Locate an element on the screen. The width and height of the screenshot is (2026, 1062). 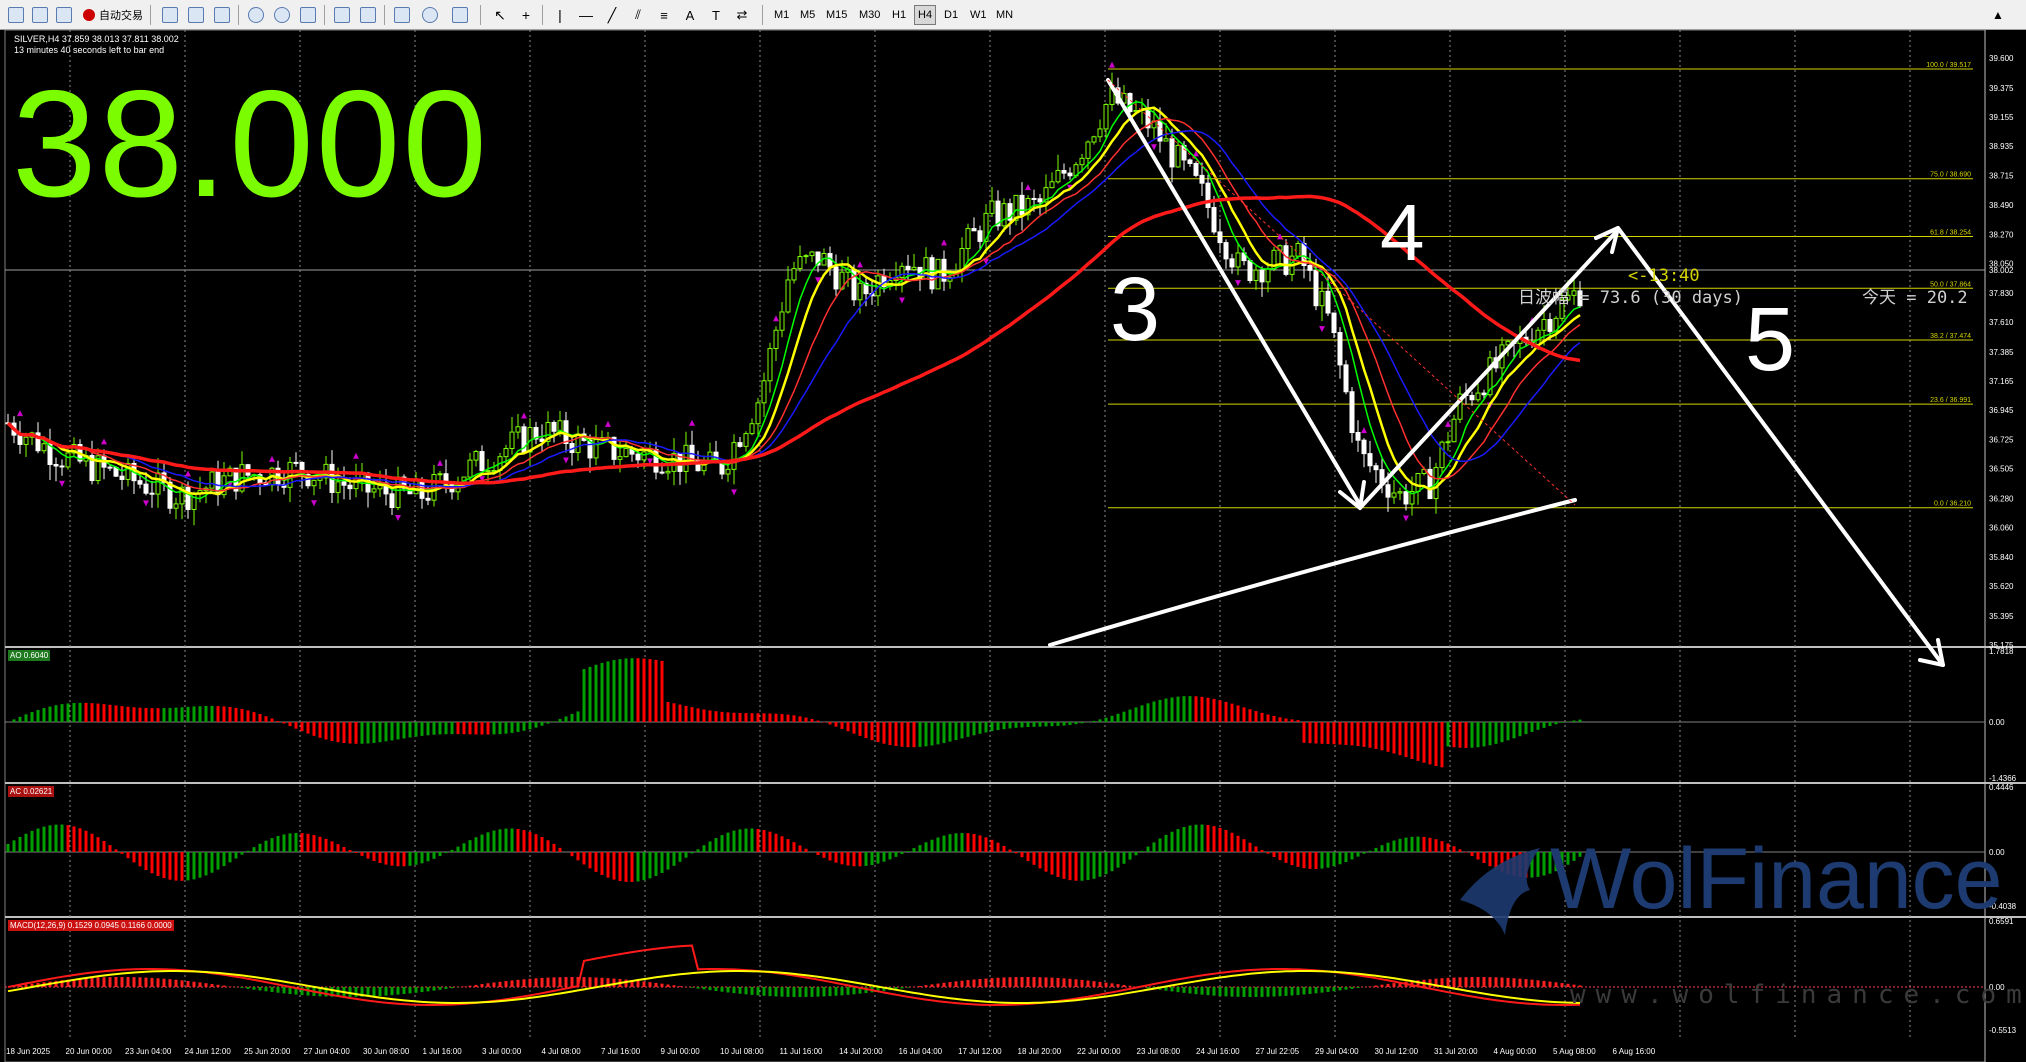
time-axis-label: 6 Aug 16:00 is located at coordinates (1634, 1051).